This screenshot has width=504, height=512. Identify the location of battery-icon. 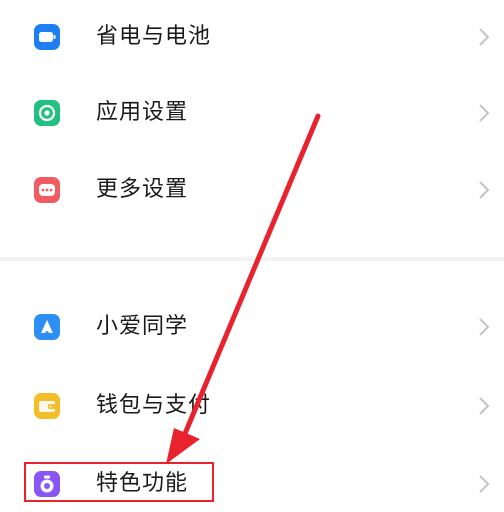
(47, 37).